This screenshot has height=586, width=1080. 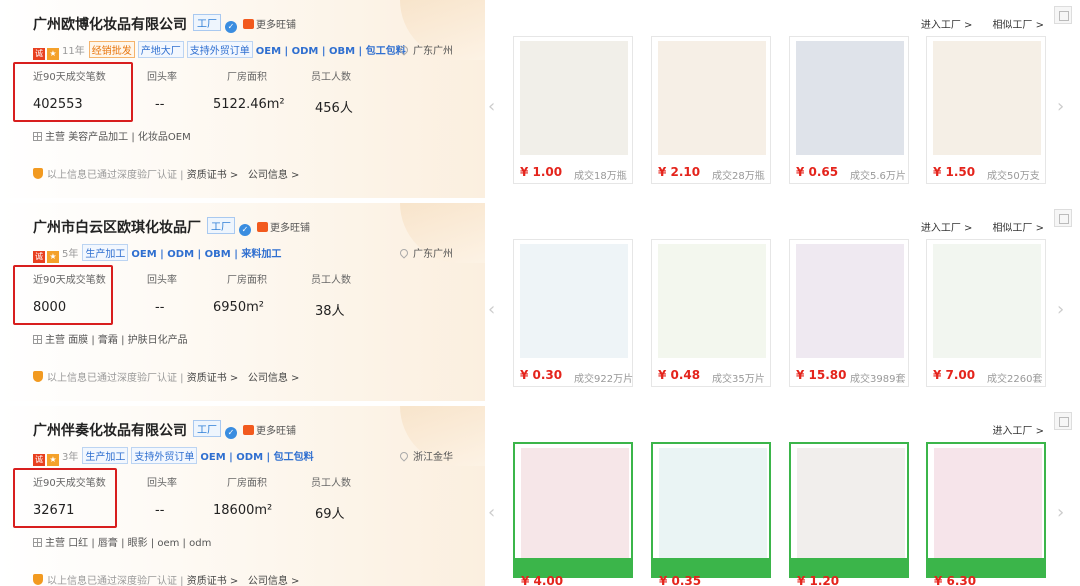 What do you see at coordinates (404, 253) in the screenshot?
I see `location-pin-icon` at bounding box center [404, 253].